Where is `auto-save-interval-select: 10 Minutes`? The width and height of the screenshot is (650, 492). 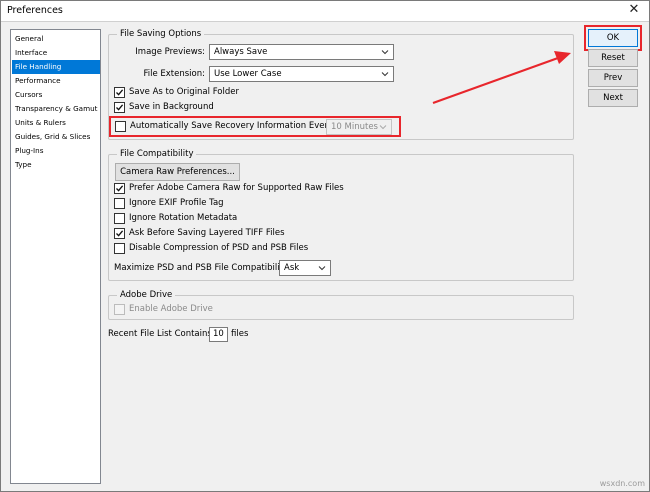
auto-save-interval-select: 10 Minutes is located at coordinates (359, 127).